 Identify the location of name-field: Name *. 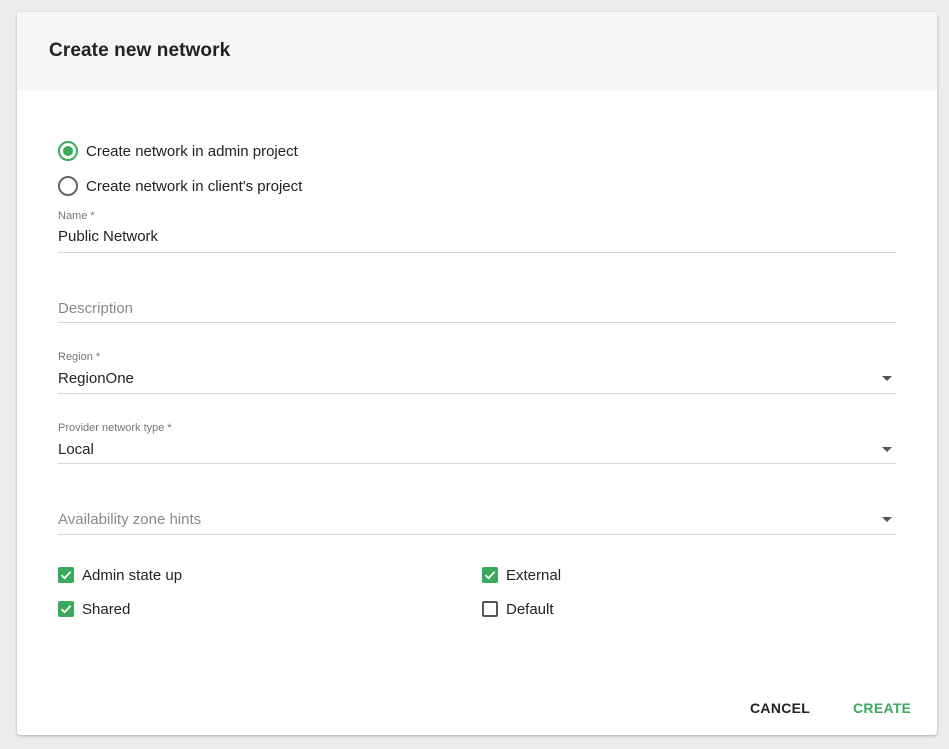
(477, 230).